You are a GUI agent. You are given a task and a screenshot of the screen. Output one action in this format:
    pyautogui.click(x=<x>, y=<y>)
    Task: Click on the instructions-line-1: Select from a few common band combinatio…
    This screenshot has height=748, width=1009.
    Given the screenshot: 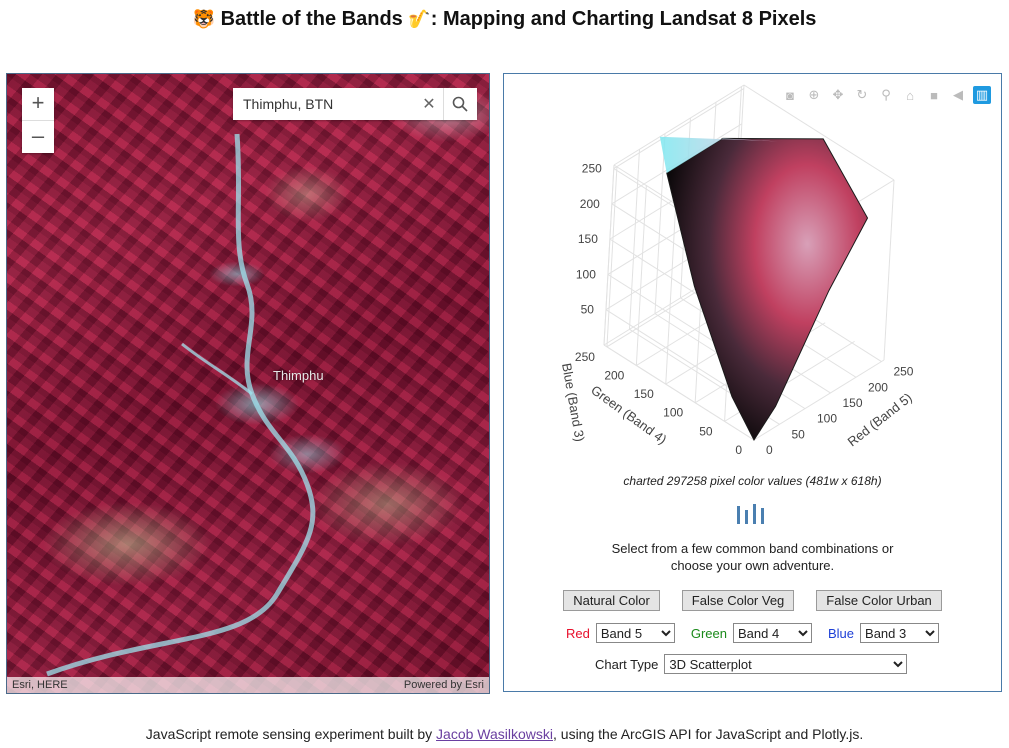 What is the action you would take?
    pyautogui.click(x=752, y=548)
    